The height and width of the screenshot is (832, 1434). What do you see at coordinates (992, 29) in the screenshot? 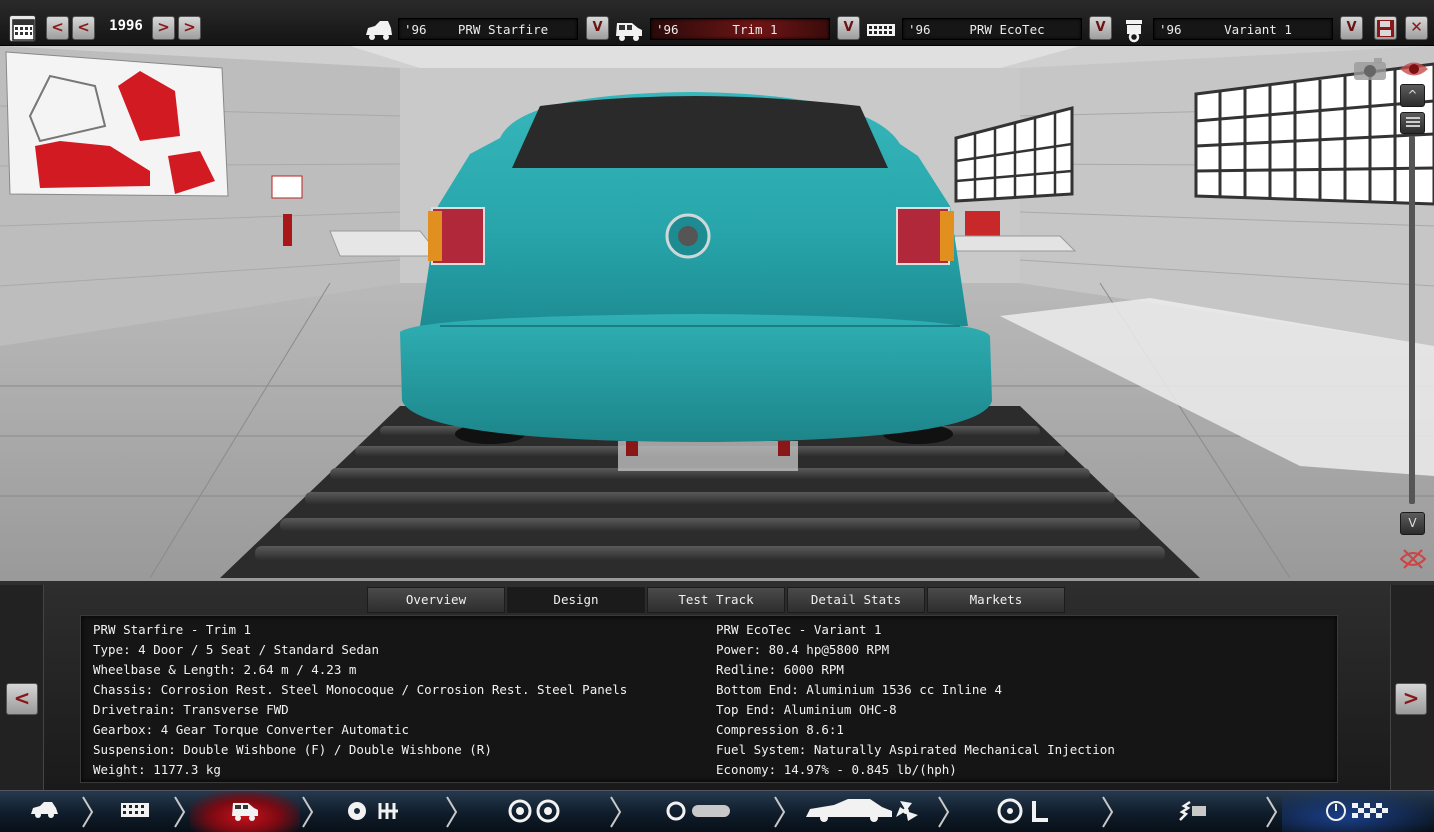
I see `engine-field: '96 PRW EcoTec` at bounding box center [992, 29].